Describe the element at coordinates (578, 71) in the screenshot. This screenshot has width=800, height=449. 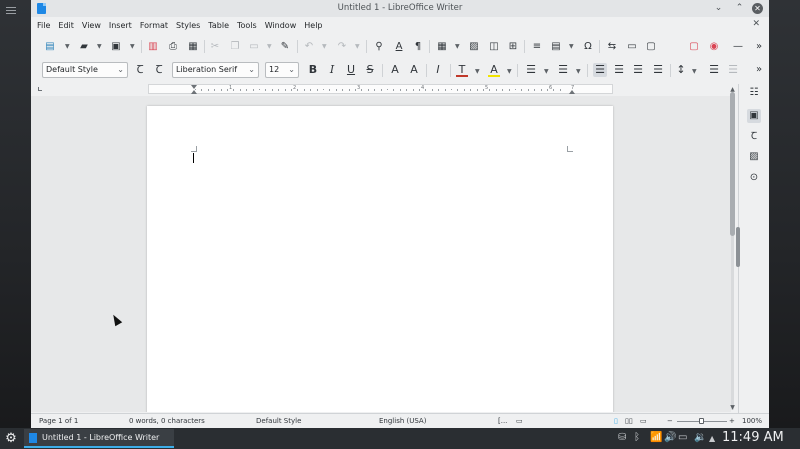
I see `numbering-dropdown-icon: ▼` at that location.